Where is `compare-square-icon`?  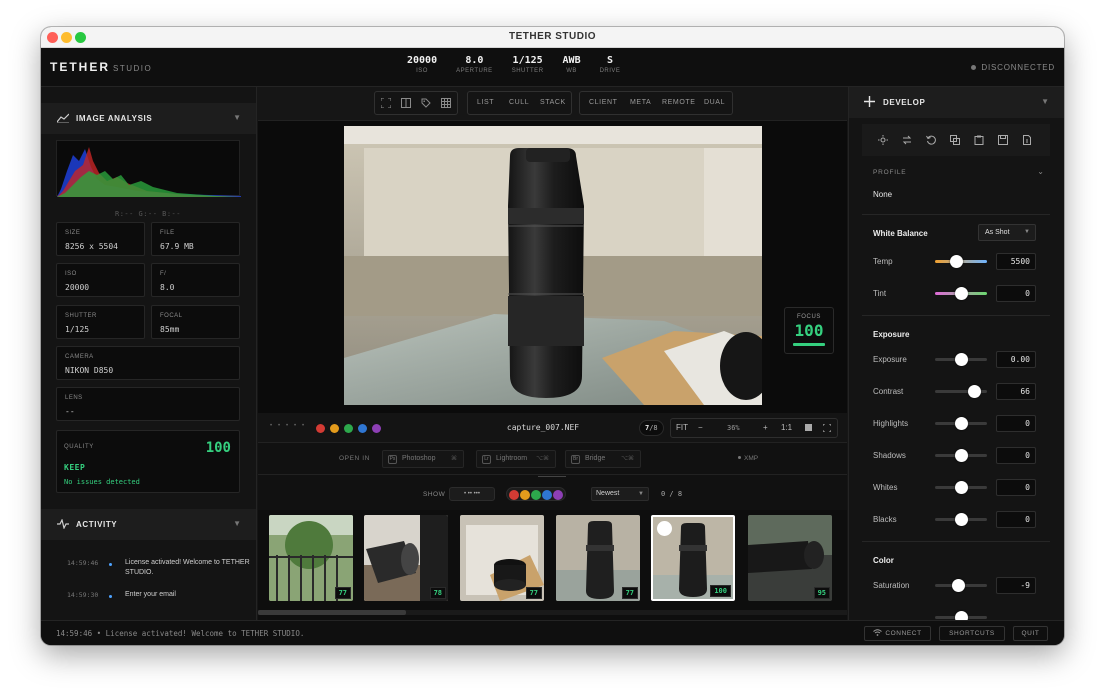
compare-square-icon is located at coordinates (808, 427).